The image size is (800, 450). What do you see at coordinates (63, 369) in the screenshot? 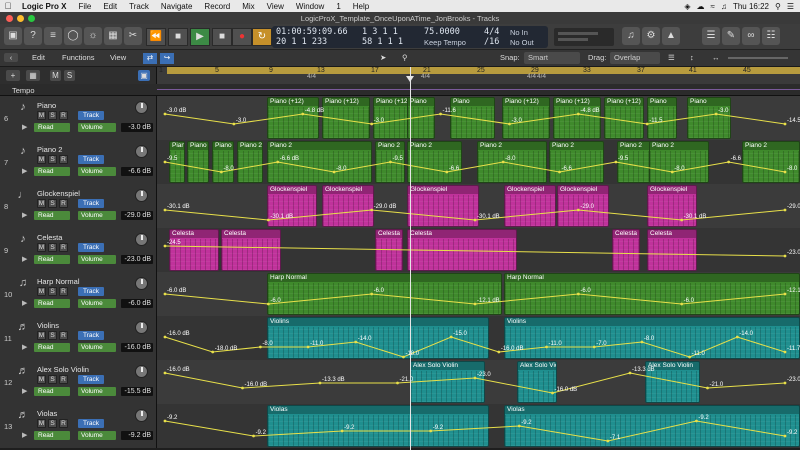
I see `track-name: Alex Solo Violin` at bounding box center [63, 369].